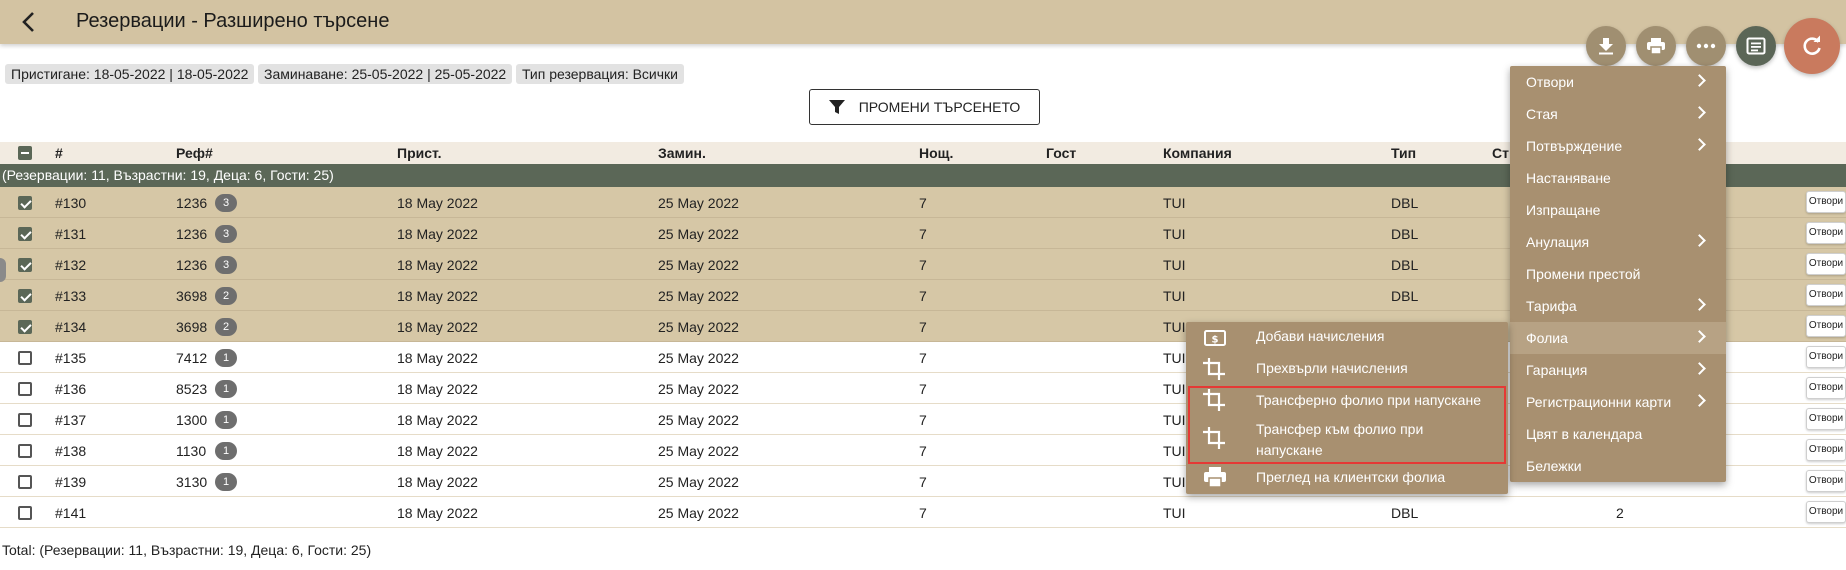 This screenshot has width=1846, height=570. What do you see at coordinates (1347, 478) in the screenshot?
I see `folio-menu-item-view-client-folios: Преглед на клиентски фолиа` at bounding box center [1347, 478].